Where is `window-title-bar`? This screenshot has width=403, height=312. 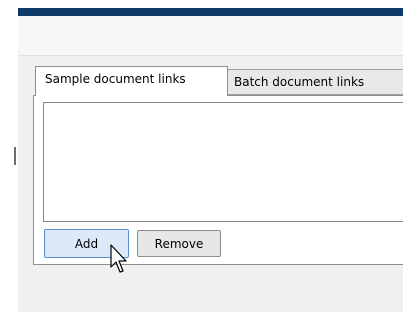
window-title-bar is located at coordinates (210, 12).